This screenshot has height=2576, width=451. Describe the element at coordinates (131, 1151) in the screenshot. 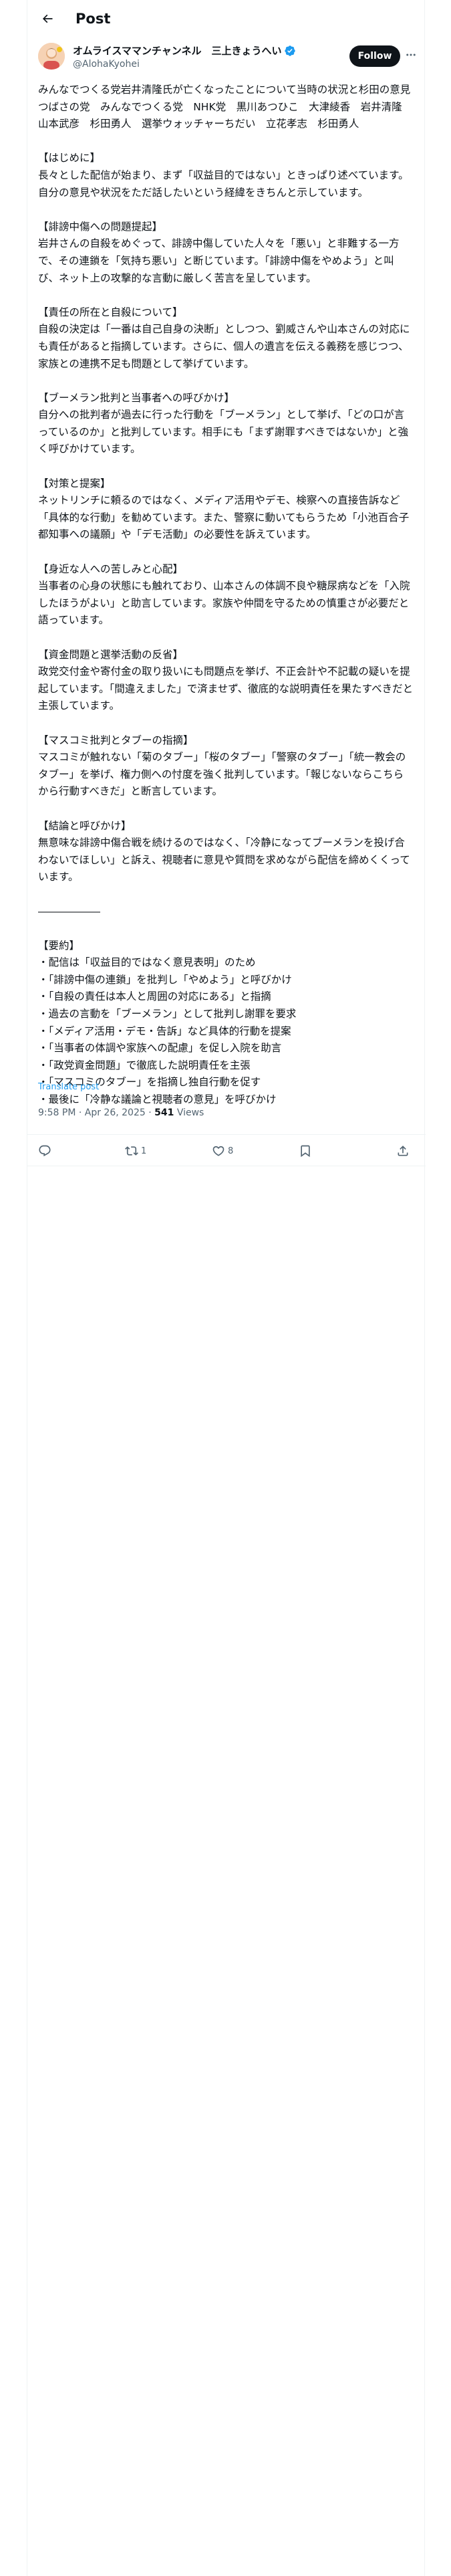

I see `repost-icon` at that location.